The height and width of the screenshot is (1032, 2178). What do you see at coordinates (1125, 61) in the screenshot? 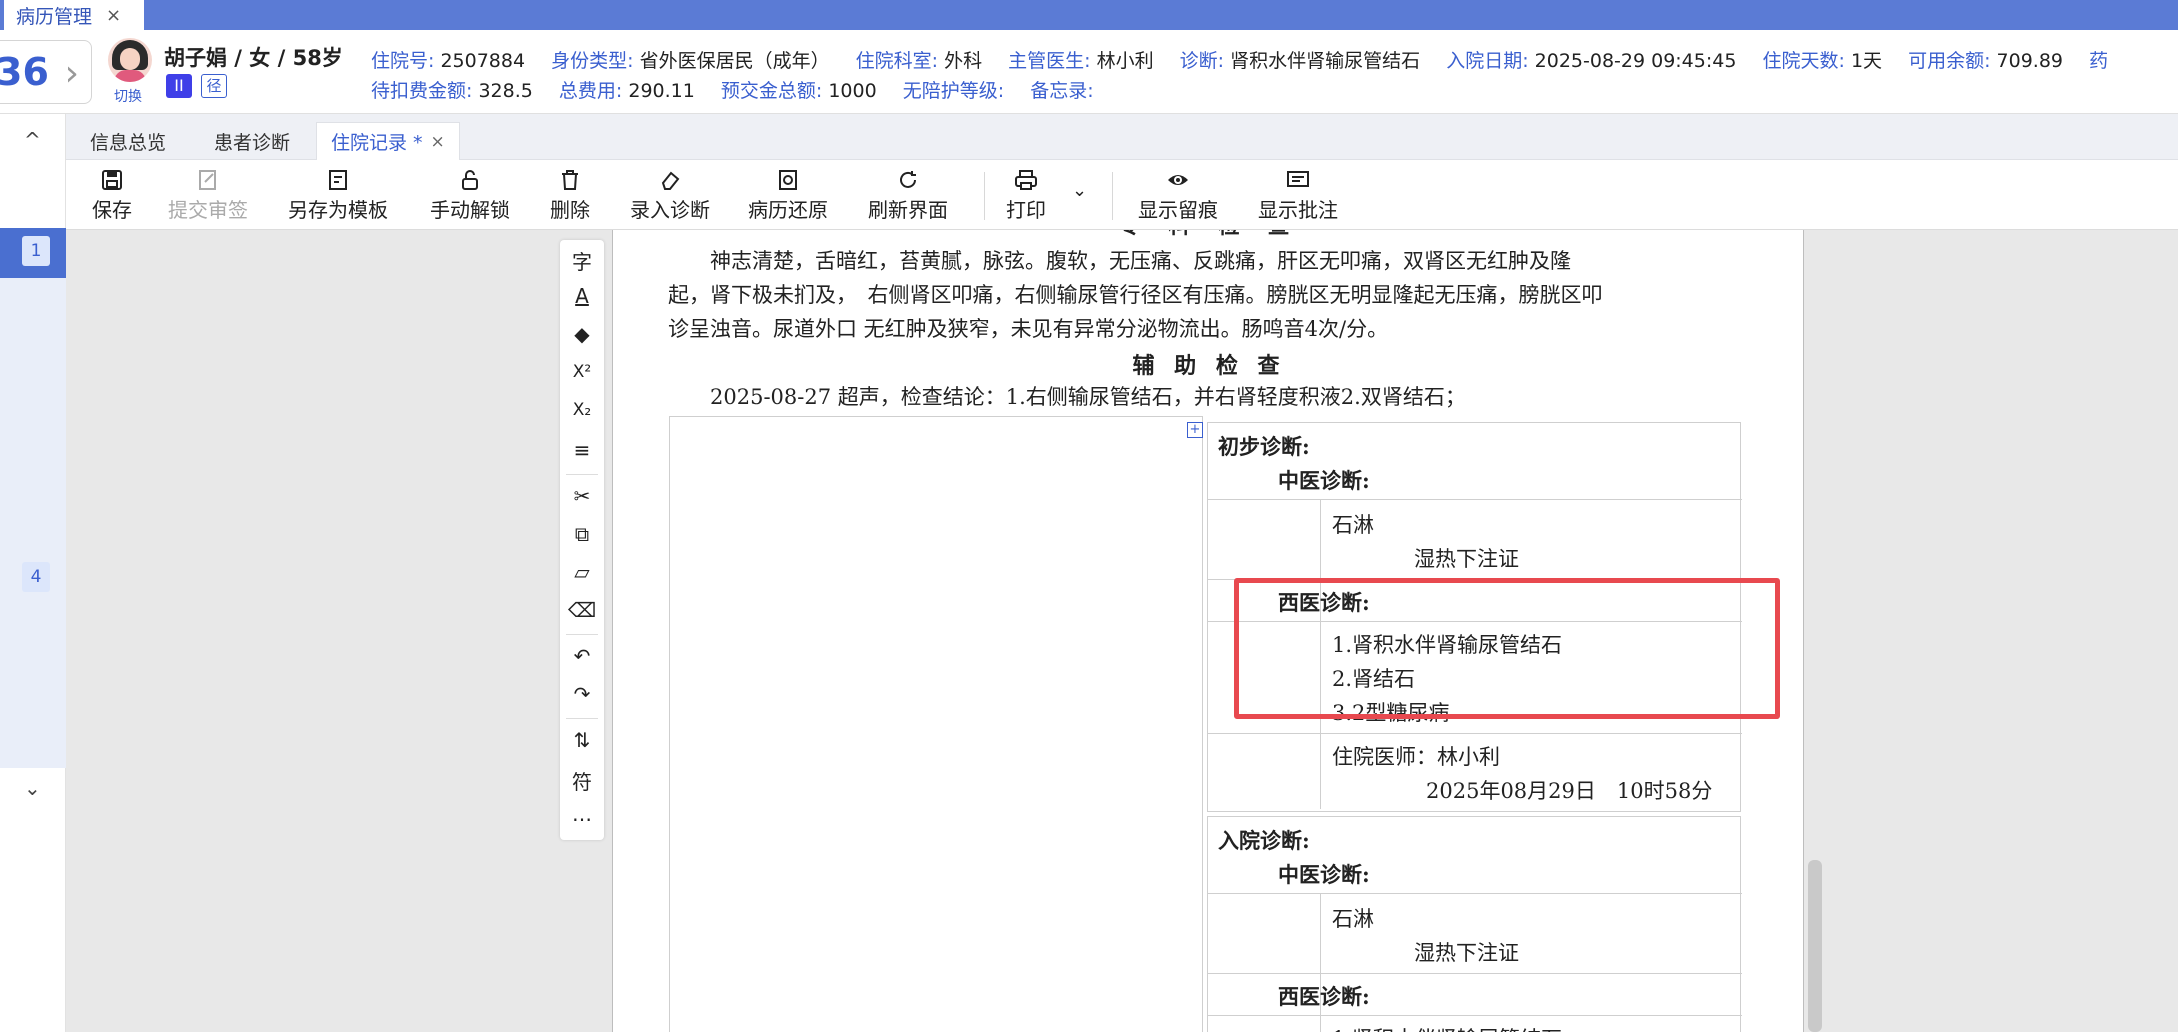
I see `info-value: 林小利` at bounding box center [1125, 61].